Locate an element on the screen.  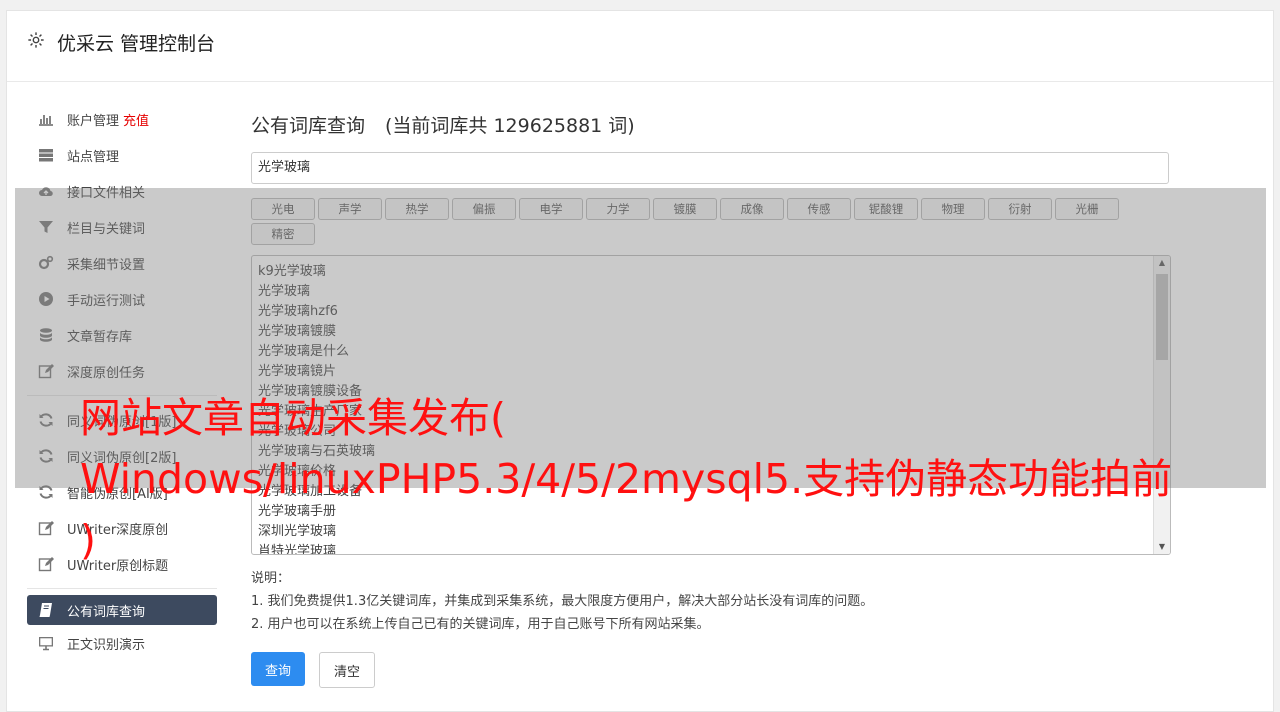
sidebar-item-body-detect: 正文识别演示 is located at coordinates (122, 643).